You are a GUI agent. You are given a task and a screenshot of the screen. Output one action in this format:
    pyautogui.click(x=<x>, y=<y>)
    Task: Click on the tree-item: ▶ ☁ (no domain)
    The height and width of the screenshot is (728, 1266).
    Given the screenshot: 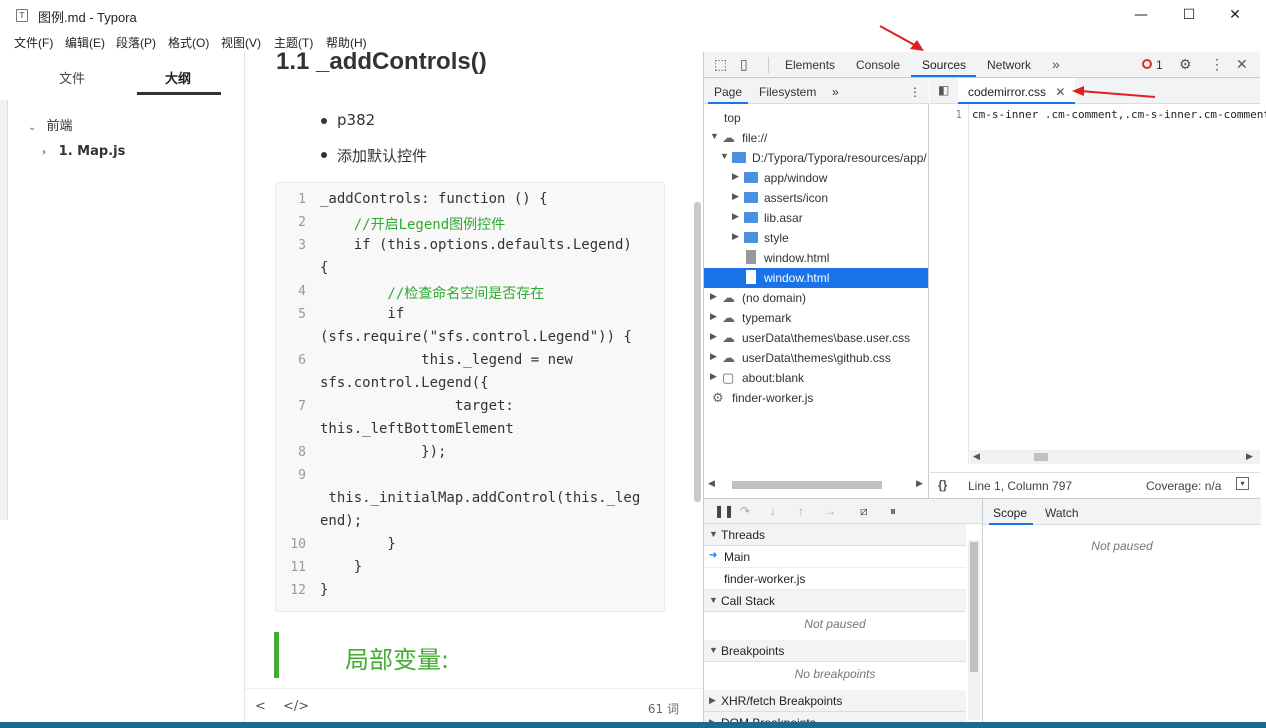 What is the action you would take?
    pyautogui.click(x=816, y=298)
    